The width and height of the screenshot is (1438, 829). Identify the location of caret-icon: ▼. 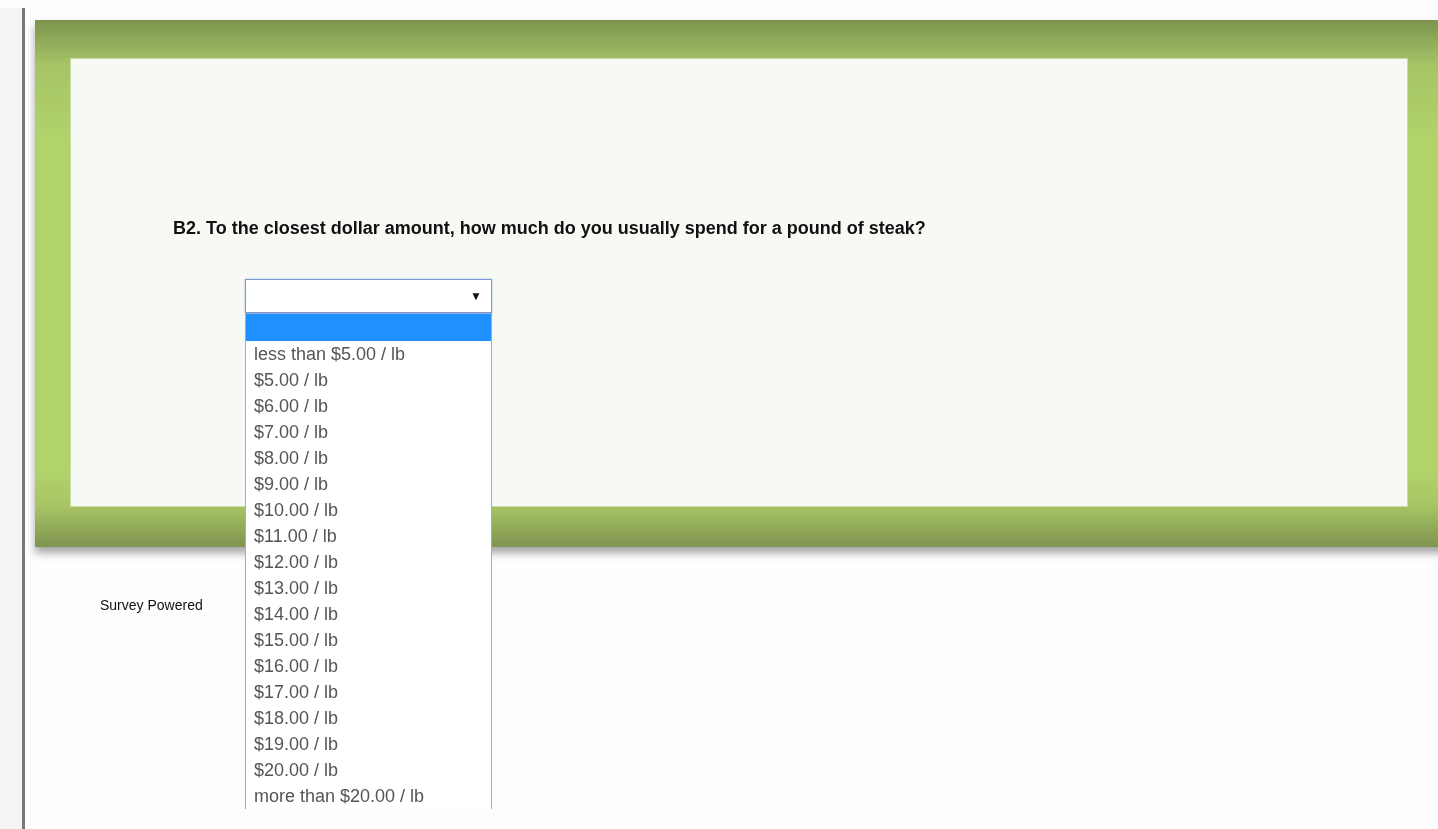
(476, 296).